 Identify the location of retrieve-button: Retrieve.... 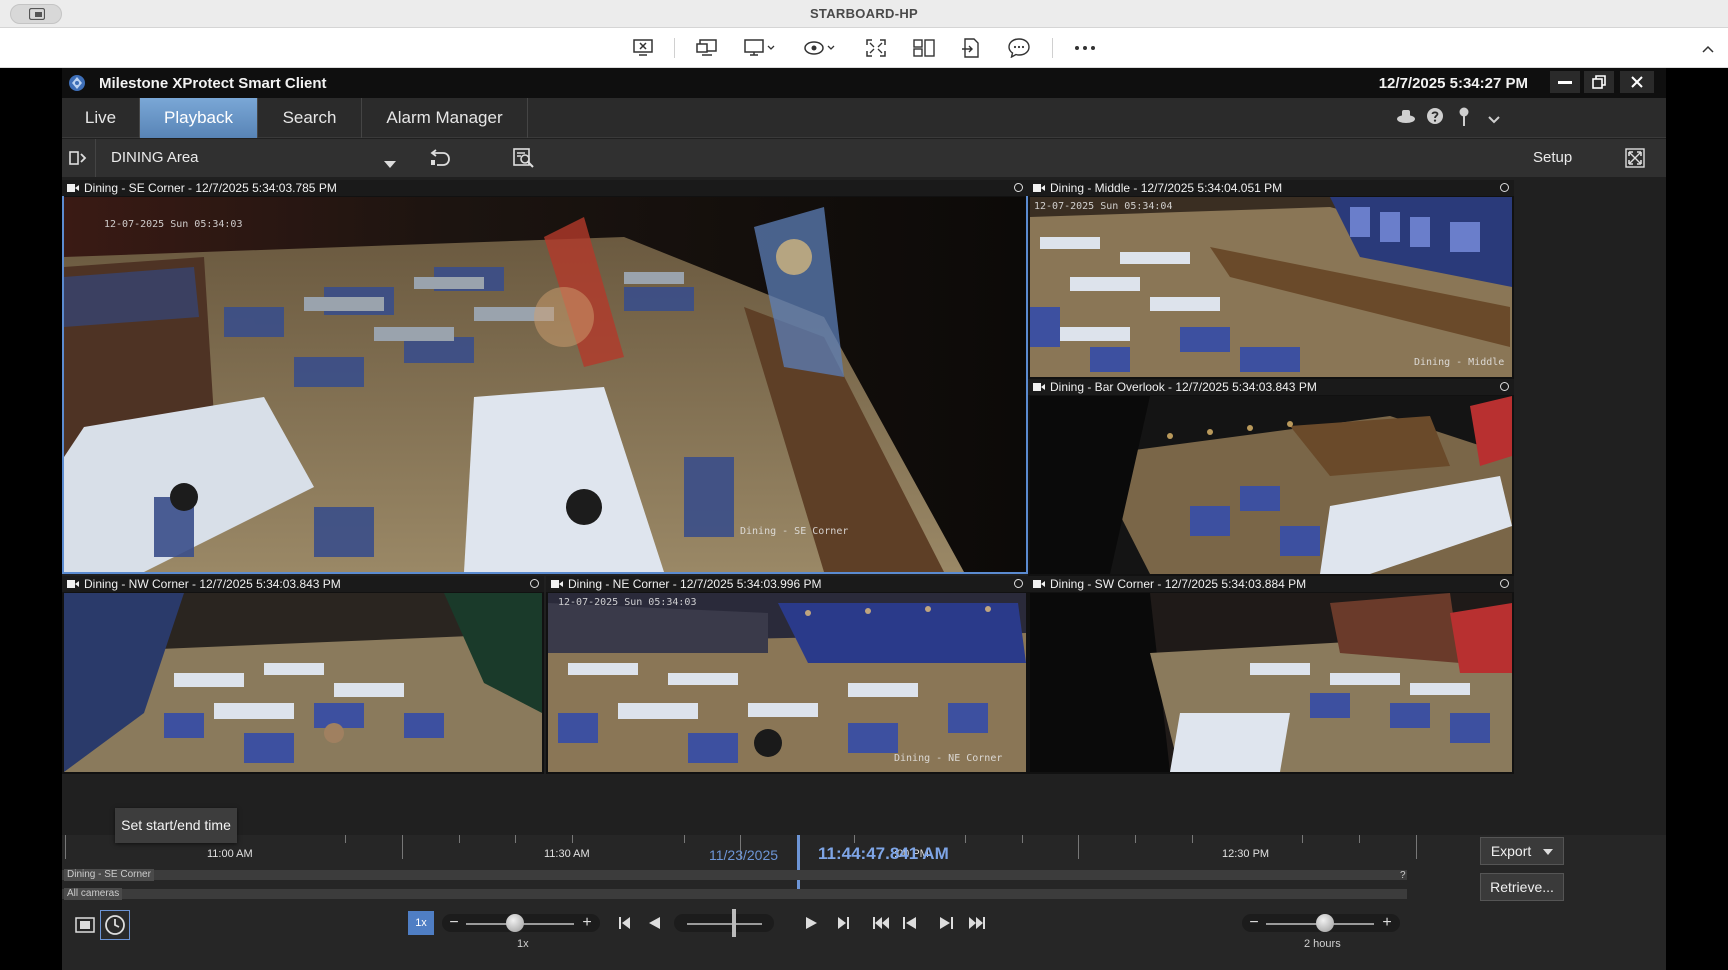
(1522, 887).